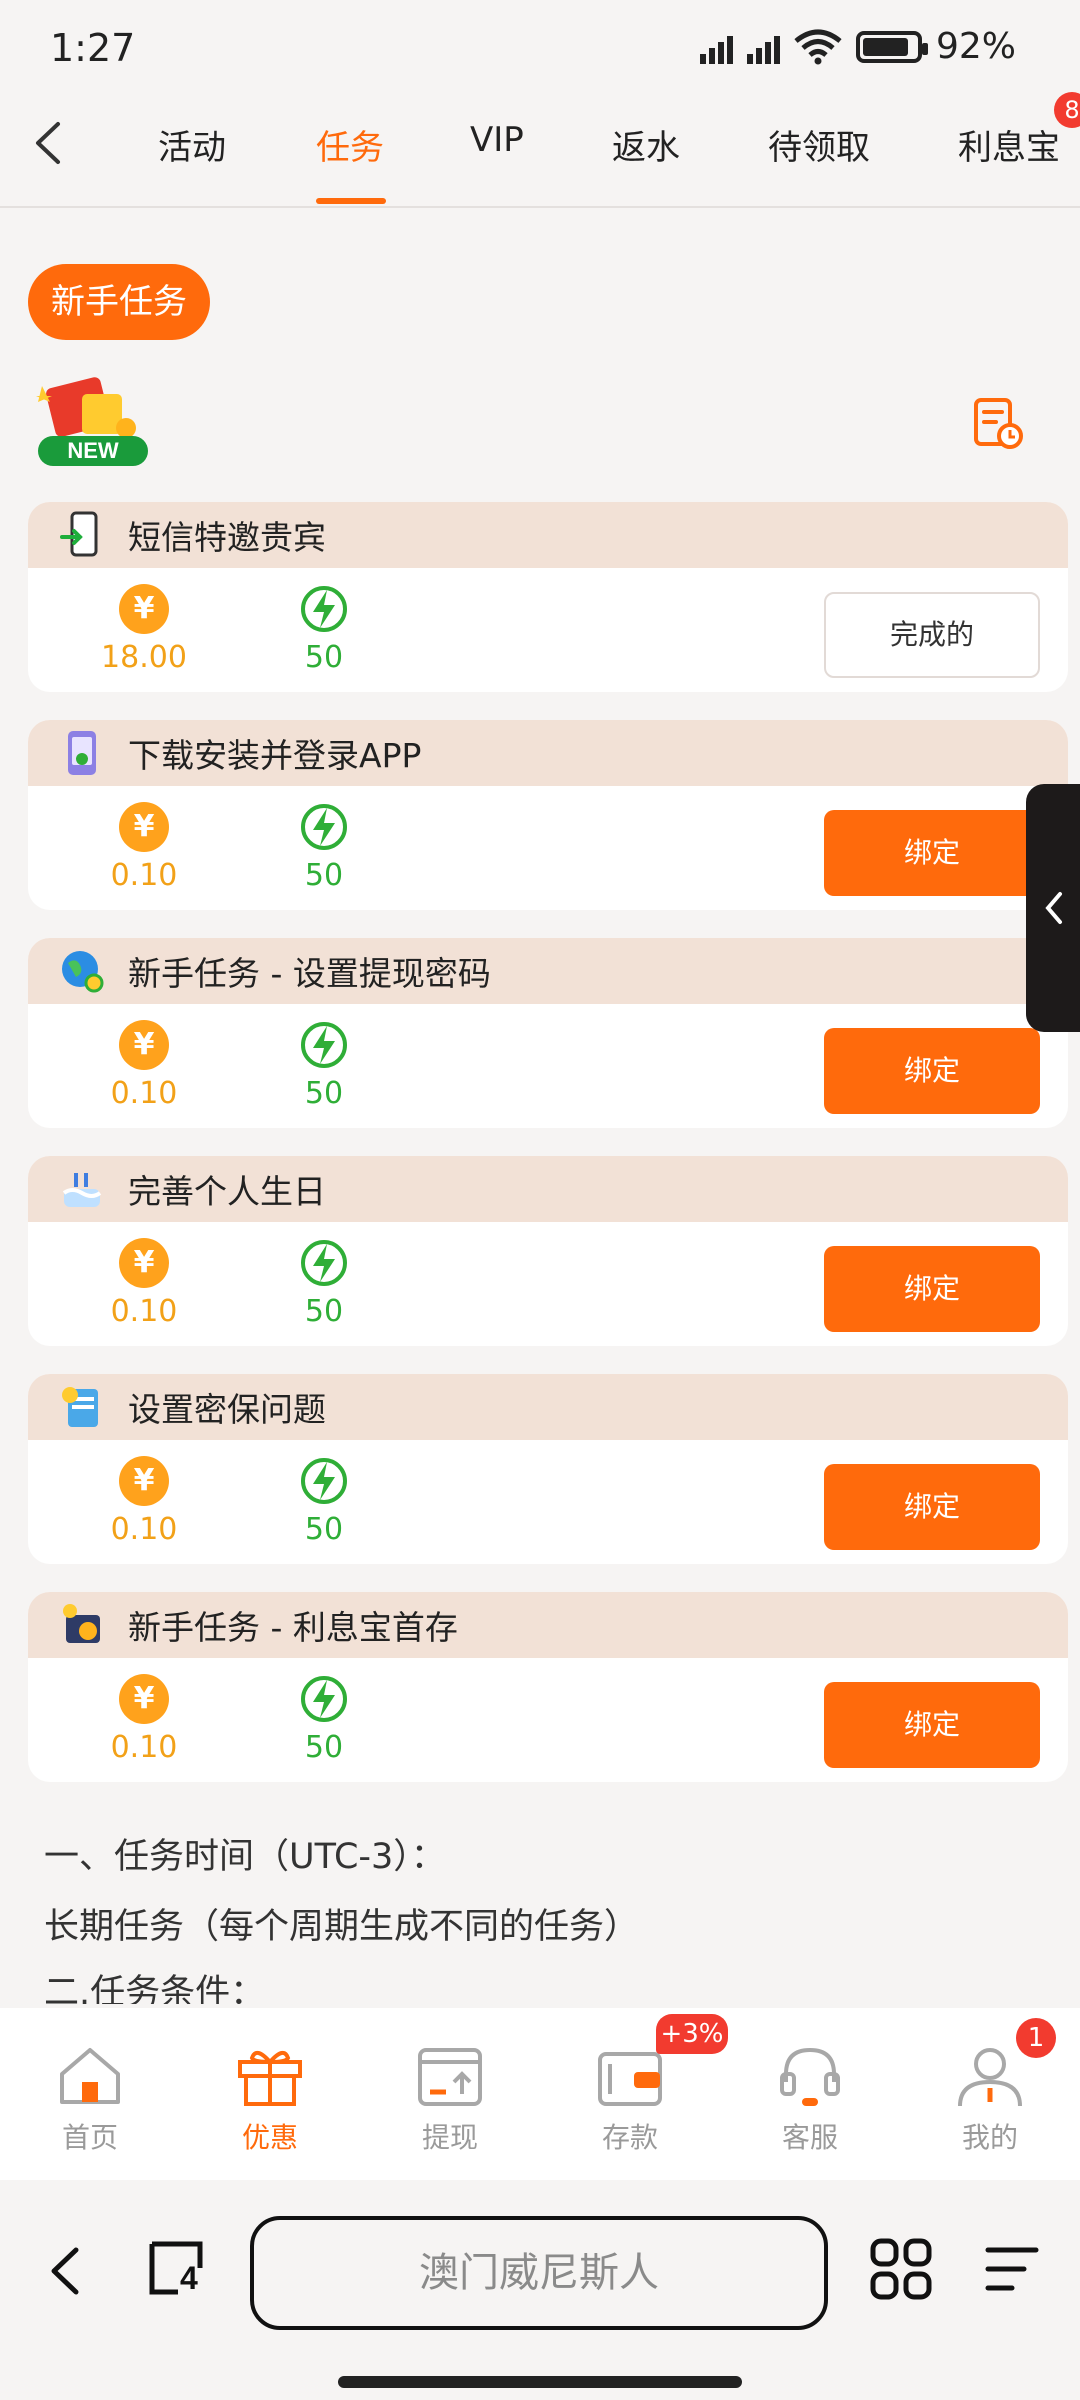  What do you see at coordinates (227, 537) in the screenshot?
I see `task-title: 短信特邀贵宾` at bounding box center [227, 537].